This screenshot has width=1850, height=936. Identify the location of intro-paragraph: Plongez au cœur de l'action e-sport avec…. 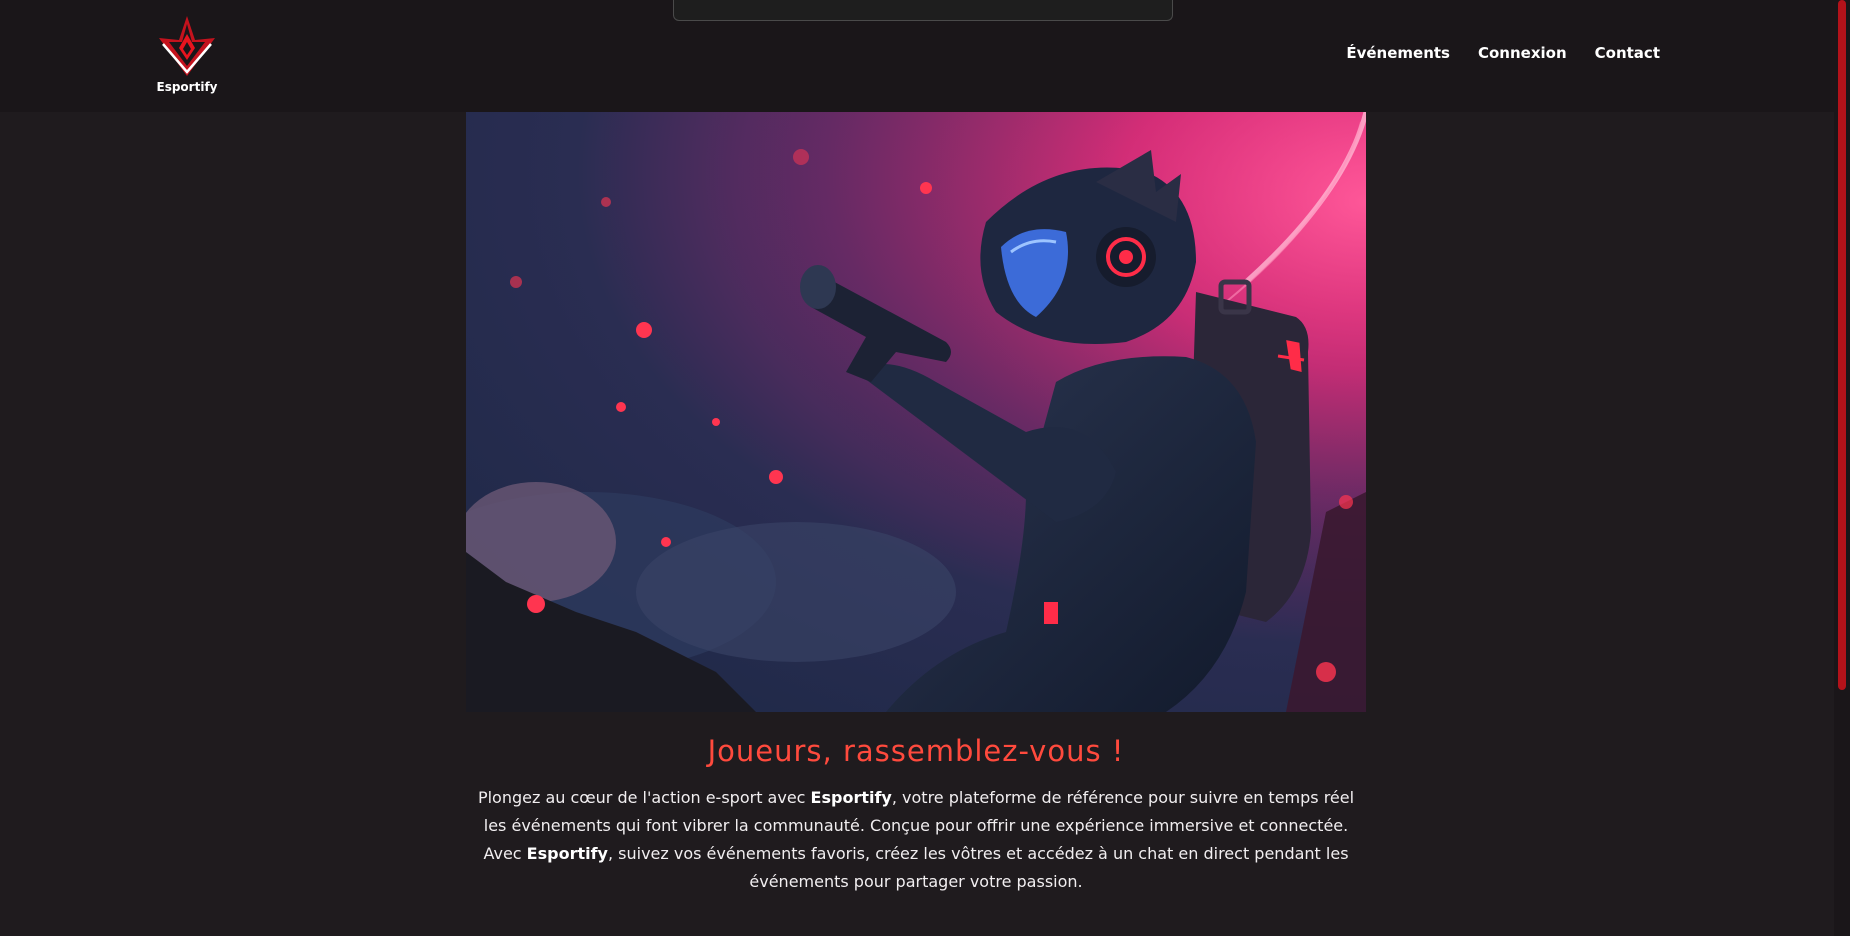
(916, 840).